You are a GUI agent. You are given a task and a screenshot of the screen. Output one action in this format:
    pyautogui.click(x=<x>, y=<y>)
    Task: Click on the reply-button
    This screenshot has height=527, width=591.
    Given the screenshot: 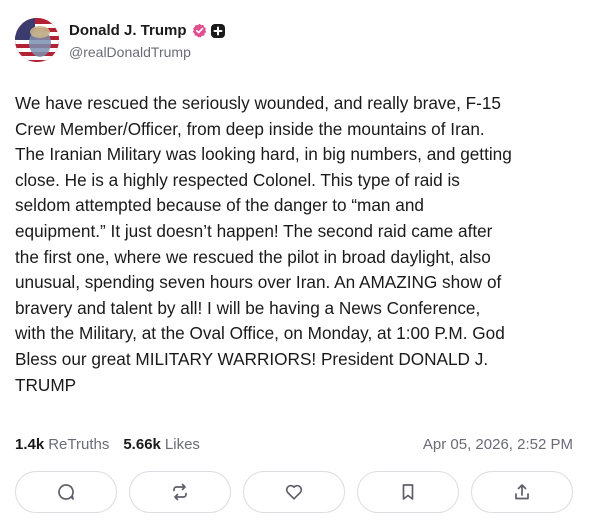 What is the action you would take?
    pyautogui.click(x=66, y=492)
    